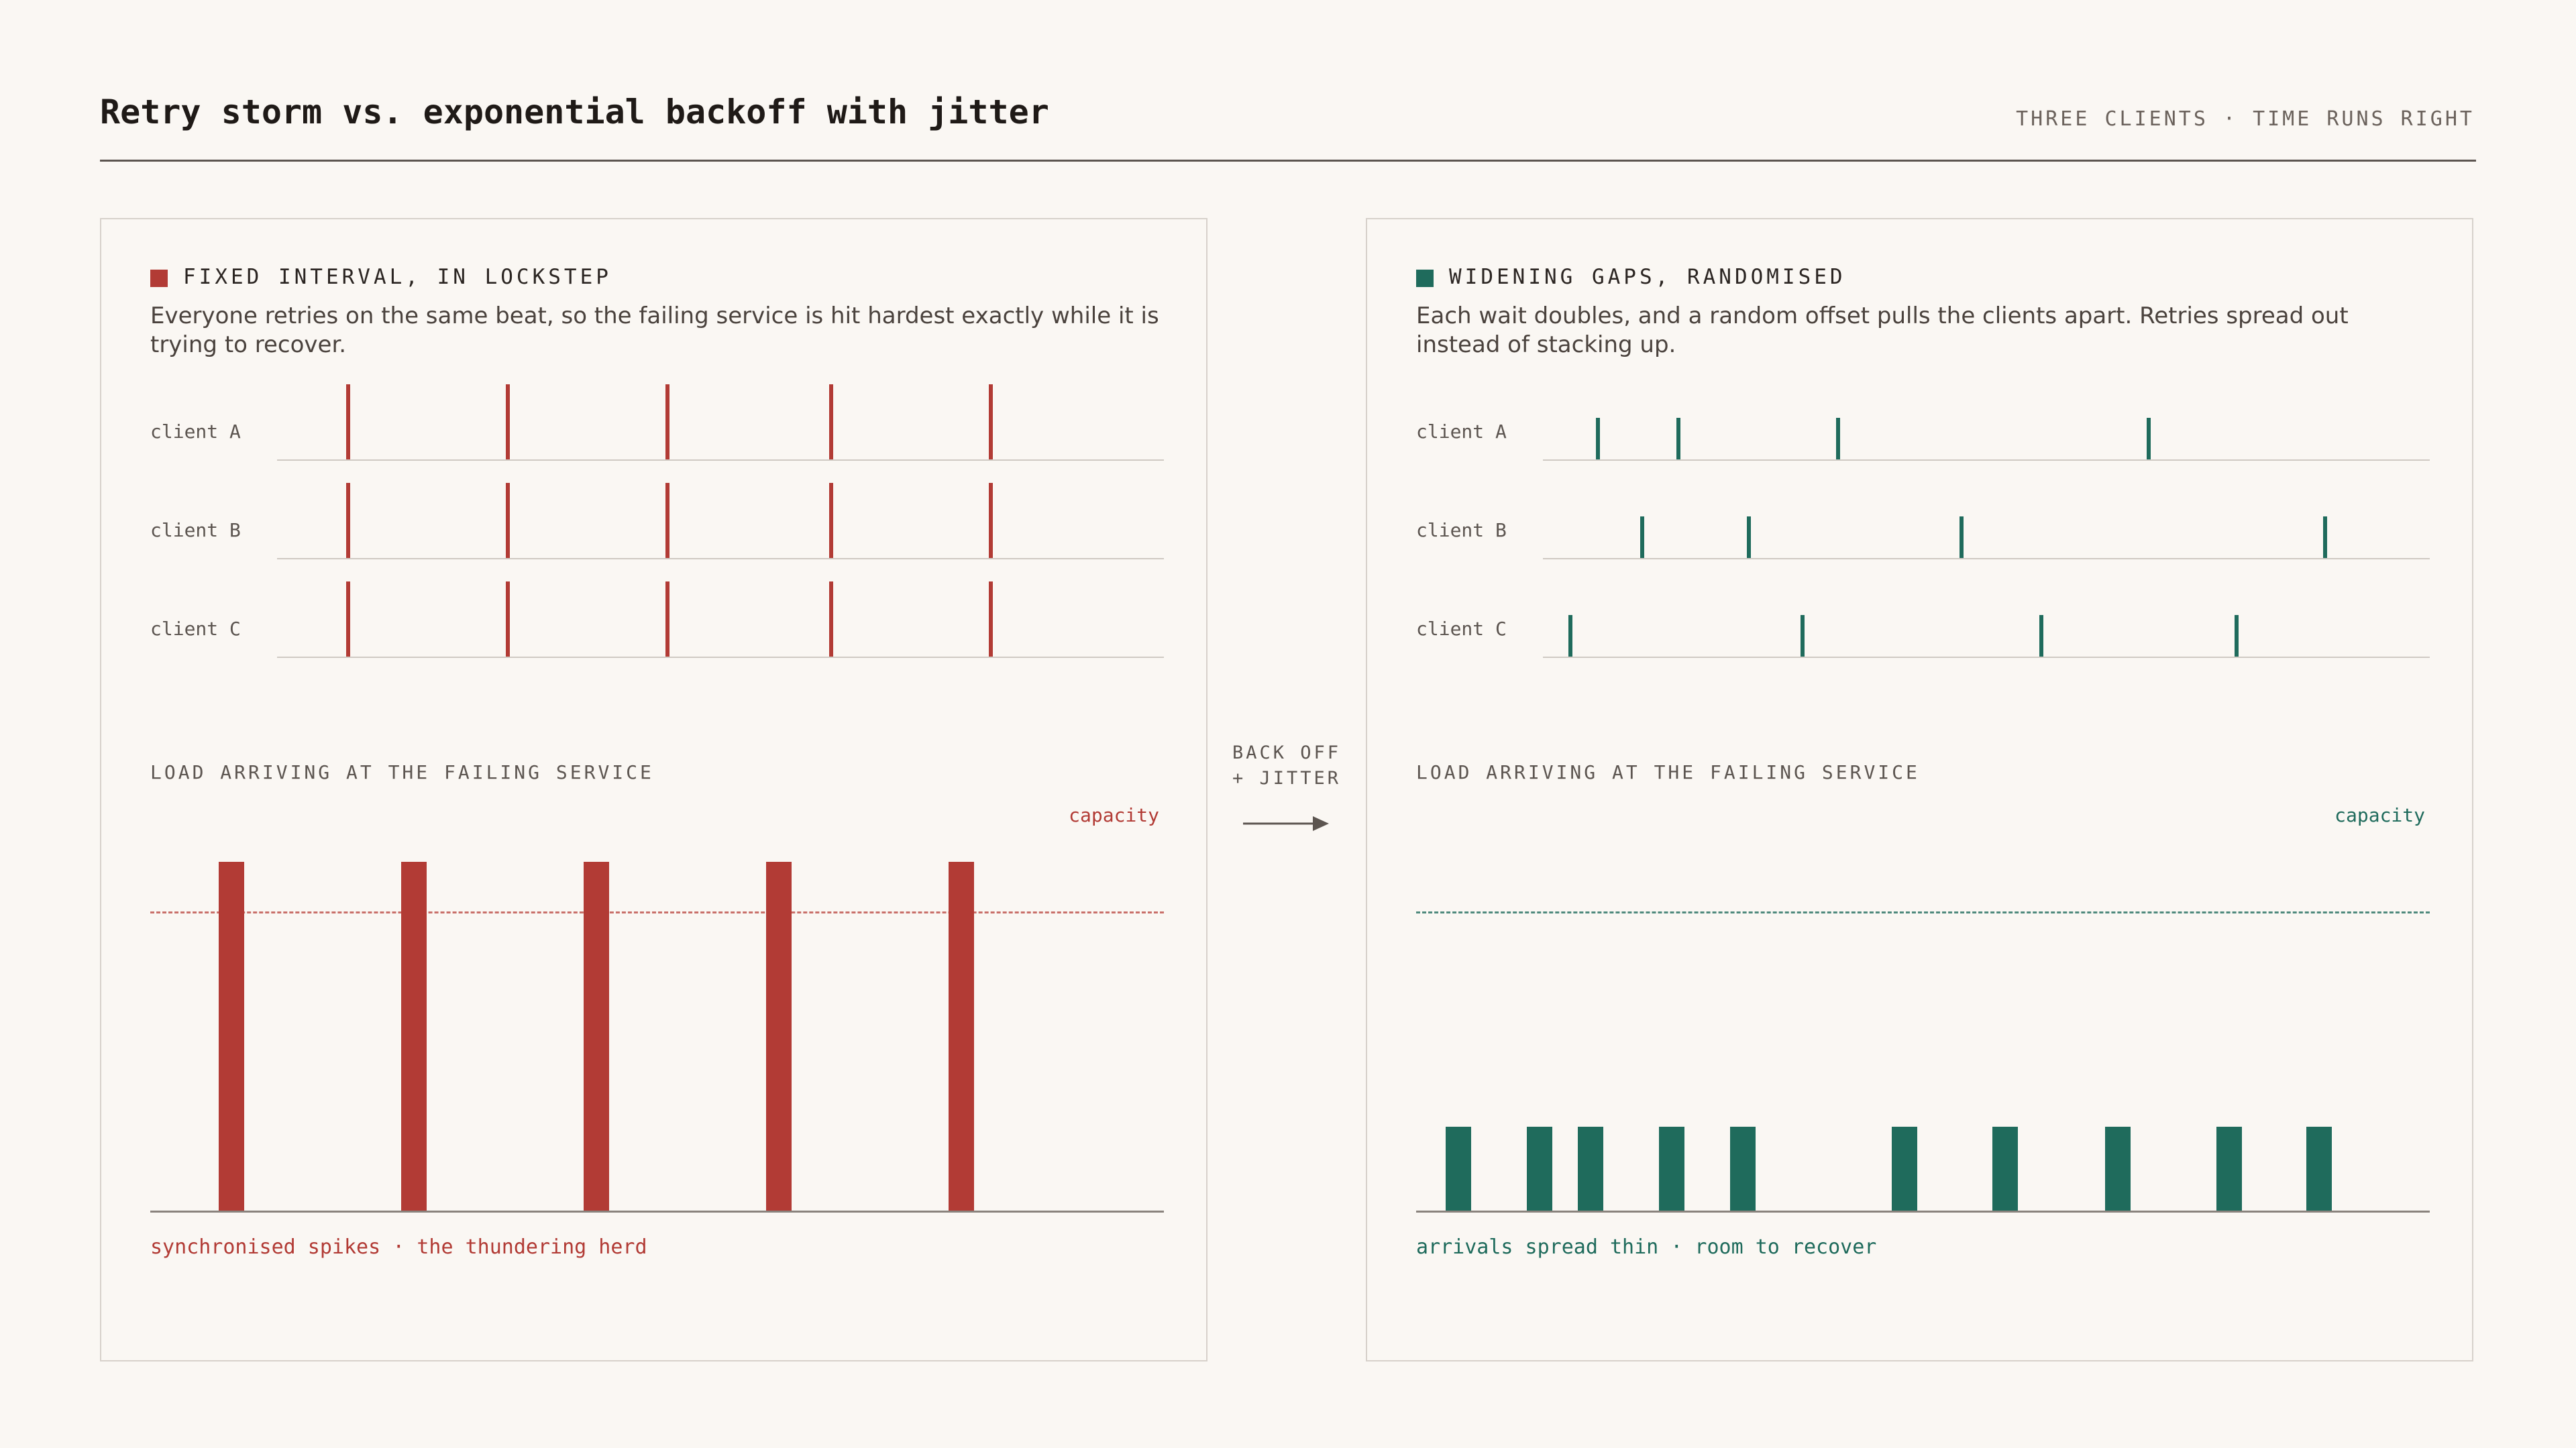  What do you see at coordinates (1647, 277) in the screenshot?
I see `panel-title: WIDENING GAPS, RANDOMISED` at bounding box center [1647, 277].